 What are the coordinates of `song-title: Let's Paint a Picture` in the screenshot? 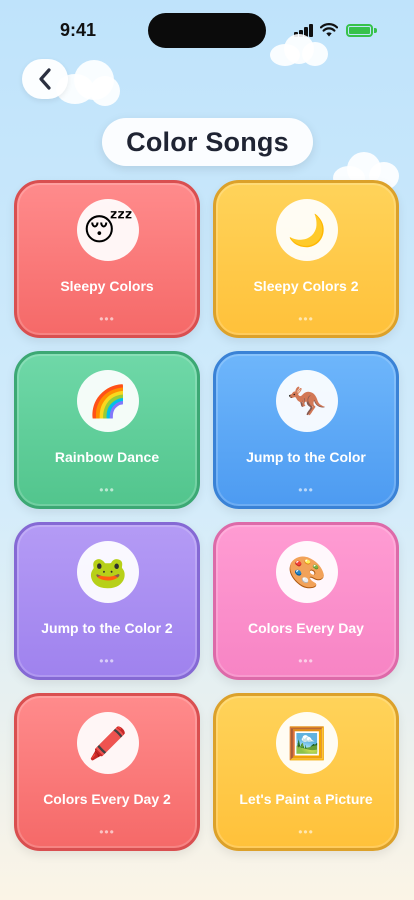 It's located at (306, 799).